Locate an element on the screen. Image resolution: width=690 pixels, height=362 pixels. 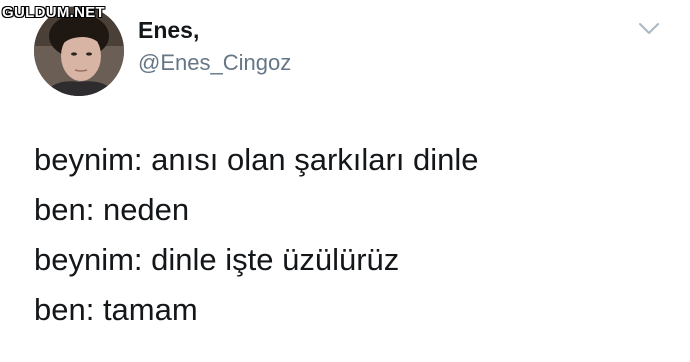
tweet-line: beynim: dinle işte üzülürüz is located at coordinates (217, 259).